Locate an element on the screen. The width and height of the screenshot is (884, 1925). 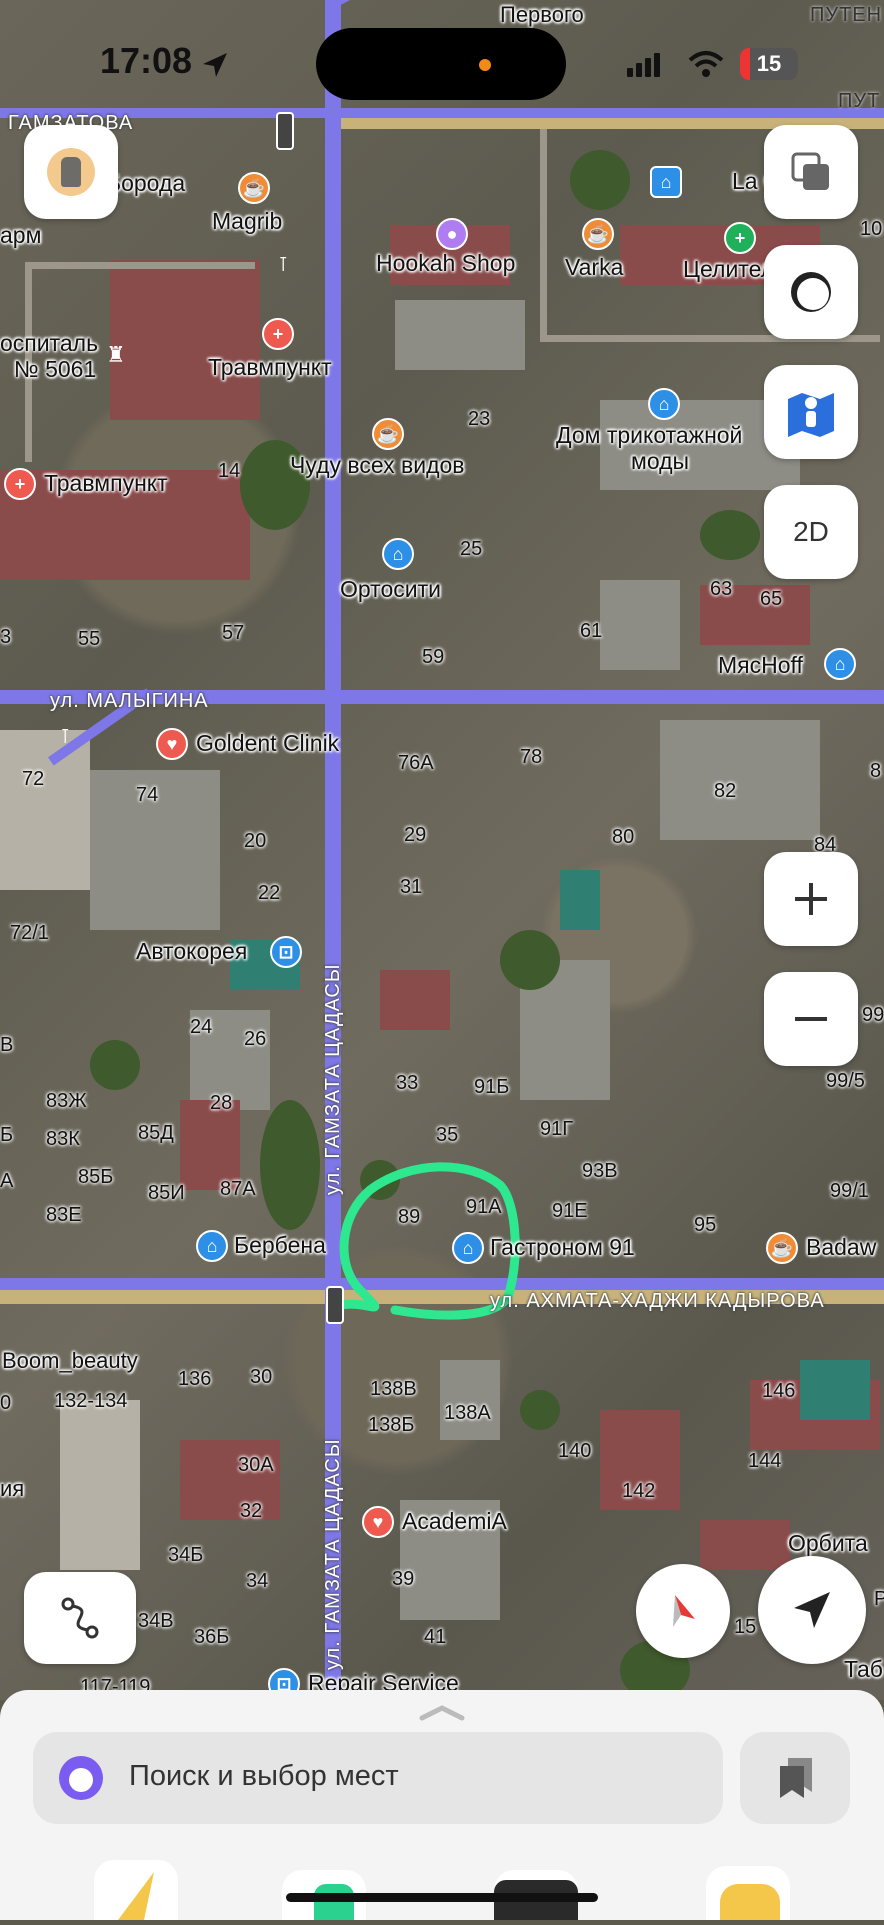
place-label: МясHoff is located at coordinates (760, 665).